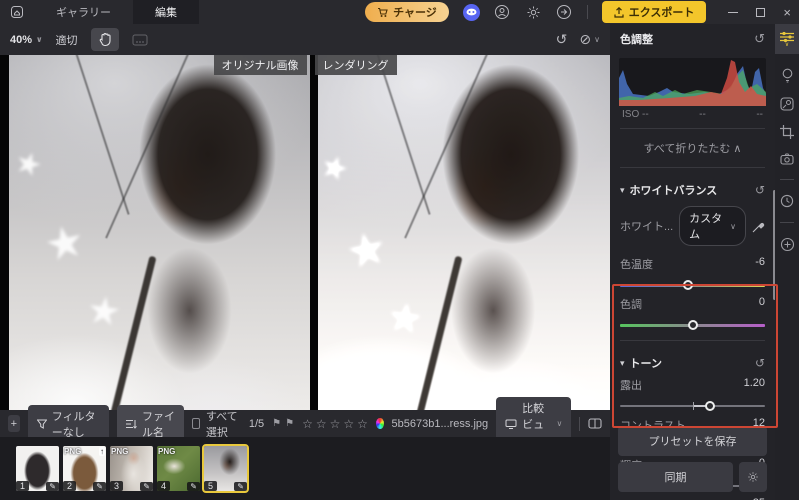 The image size is (799, 500). What do you see at coordinates (37, 468) in the screenshot?
I see `thumbnail-1: 1 ✎` at bounding box center [37, 468].